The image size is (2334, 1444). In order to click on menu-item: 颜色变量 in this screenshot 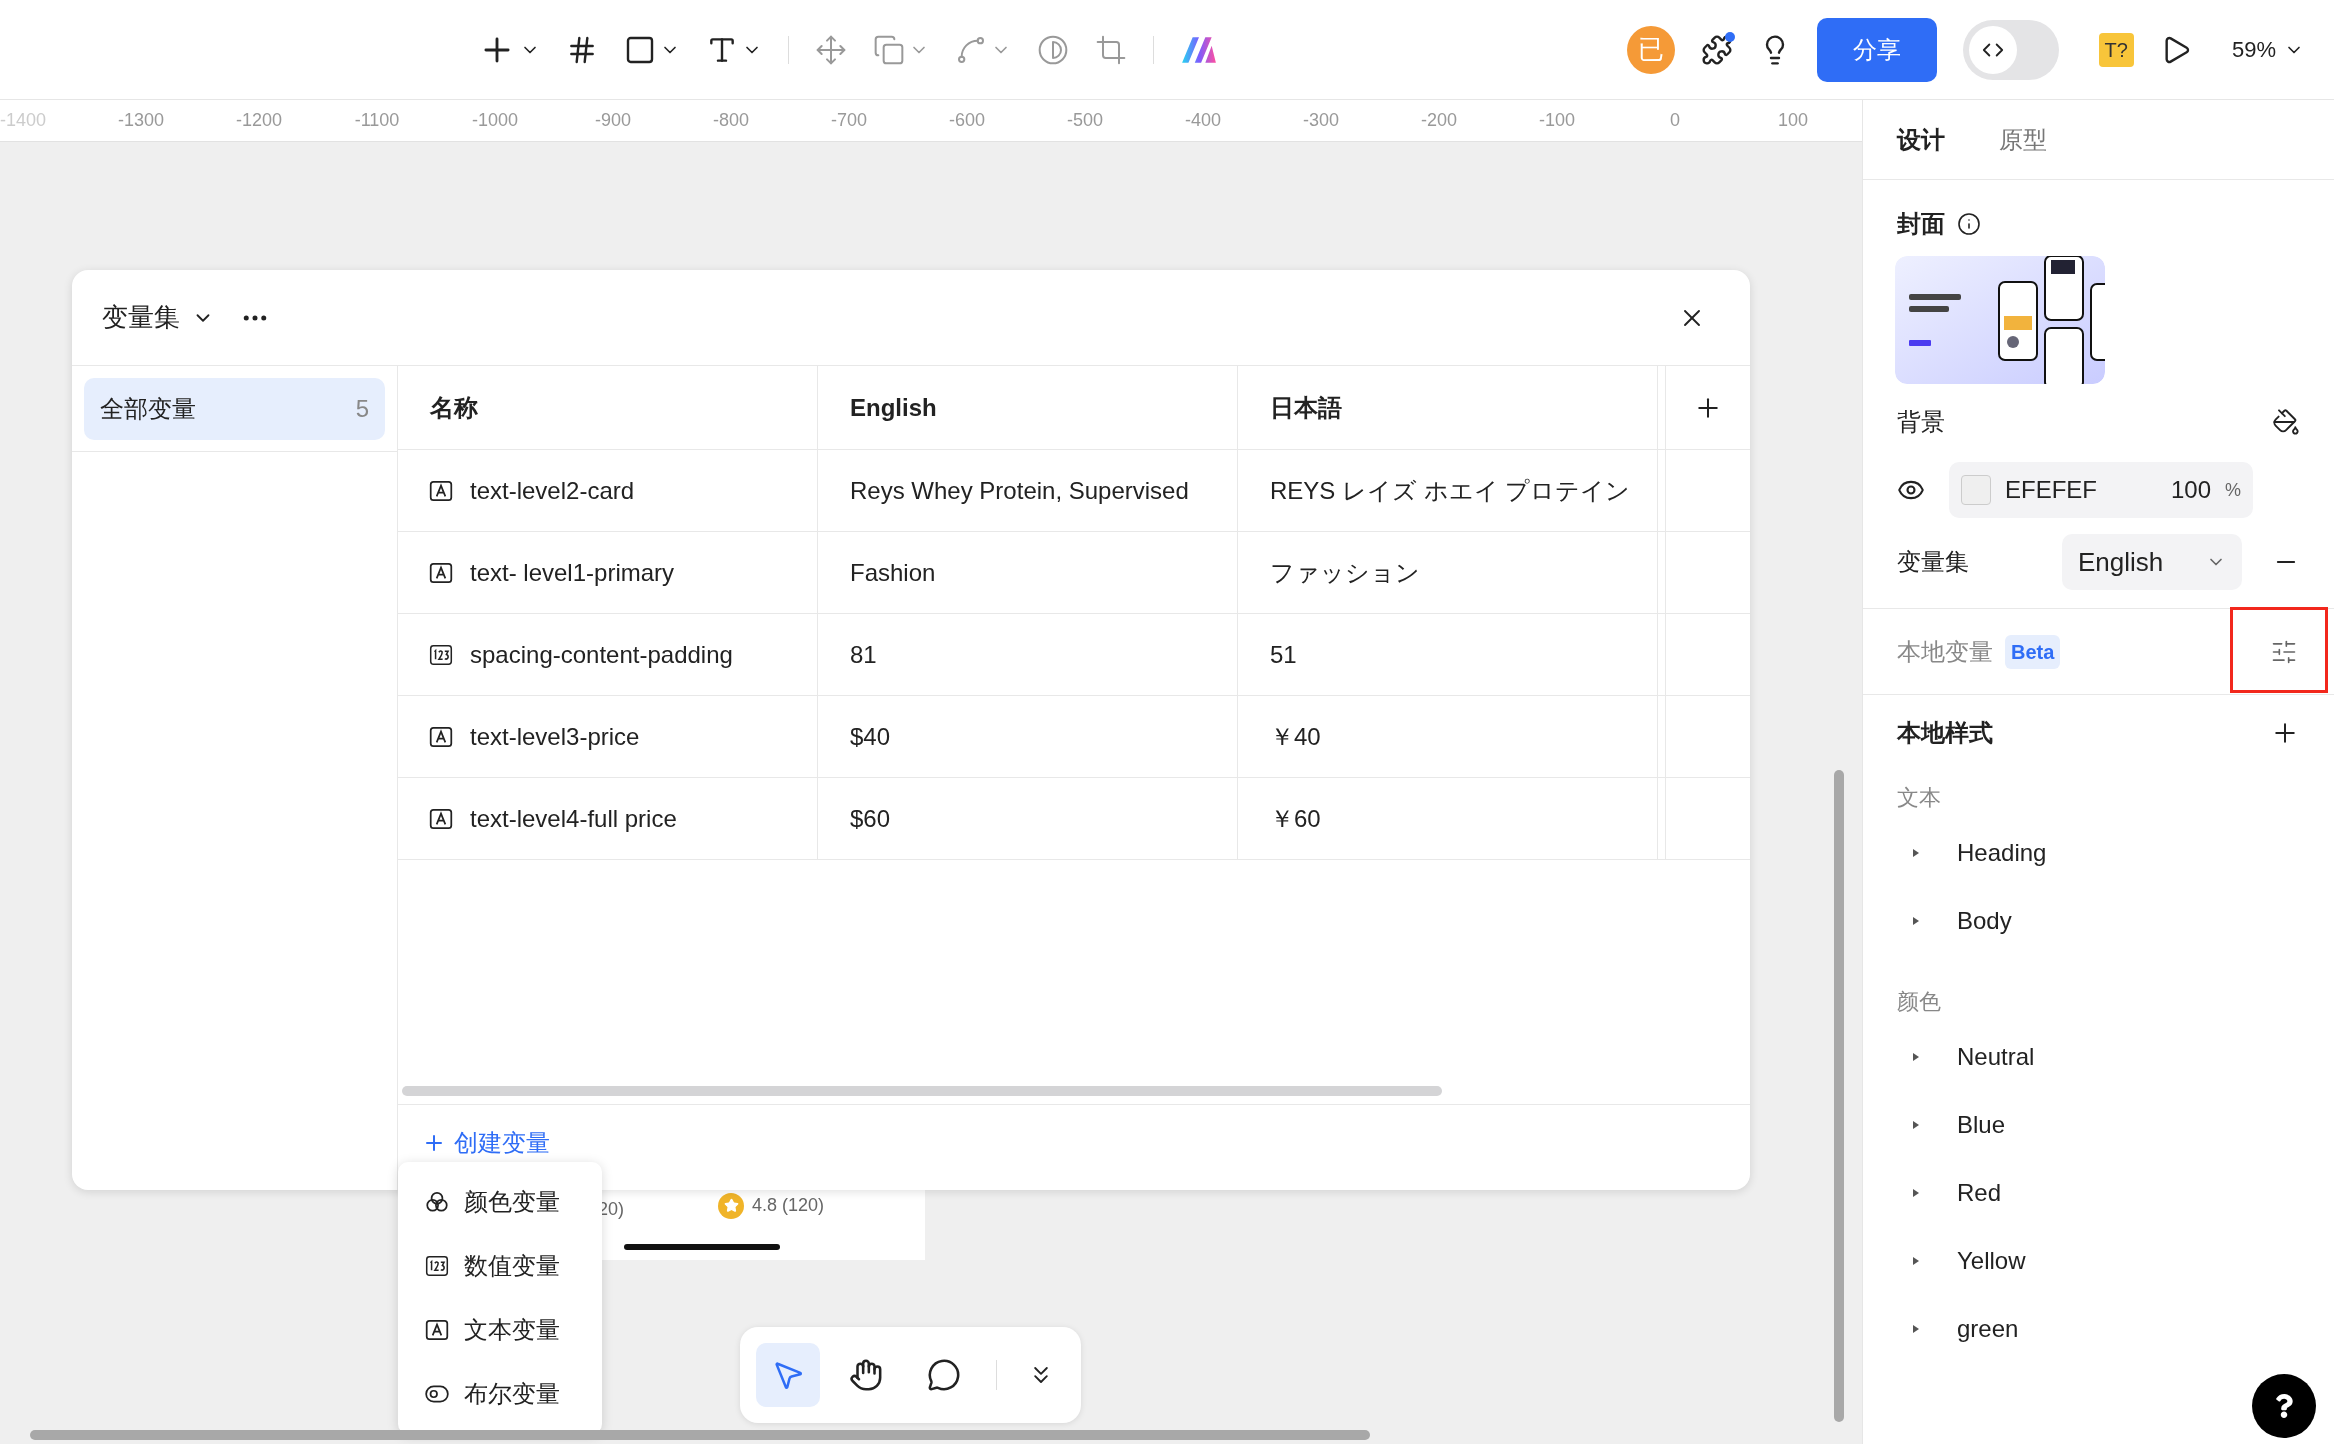, I will do `click(500, 1202)`.